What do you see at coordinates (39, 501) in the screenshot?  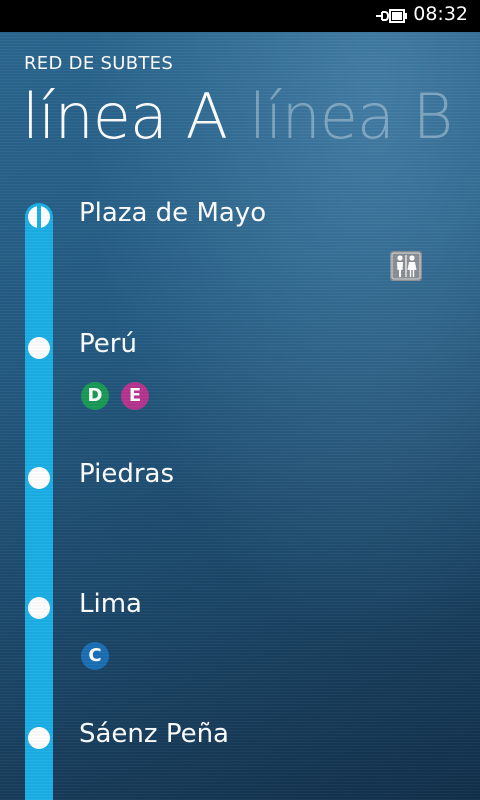 I see `line-track` at bounding box center [39, 501].